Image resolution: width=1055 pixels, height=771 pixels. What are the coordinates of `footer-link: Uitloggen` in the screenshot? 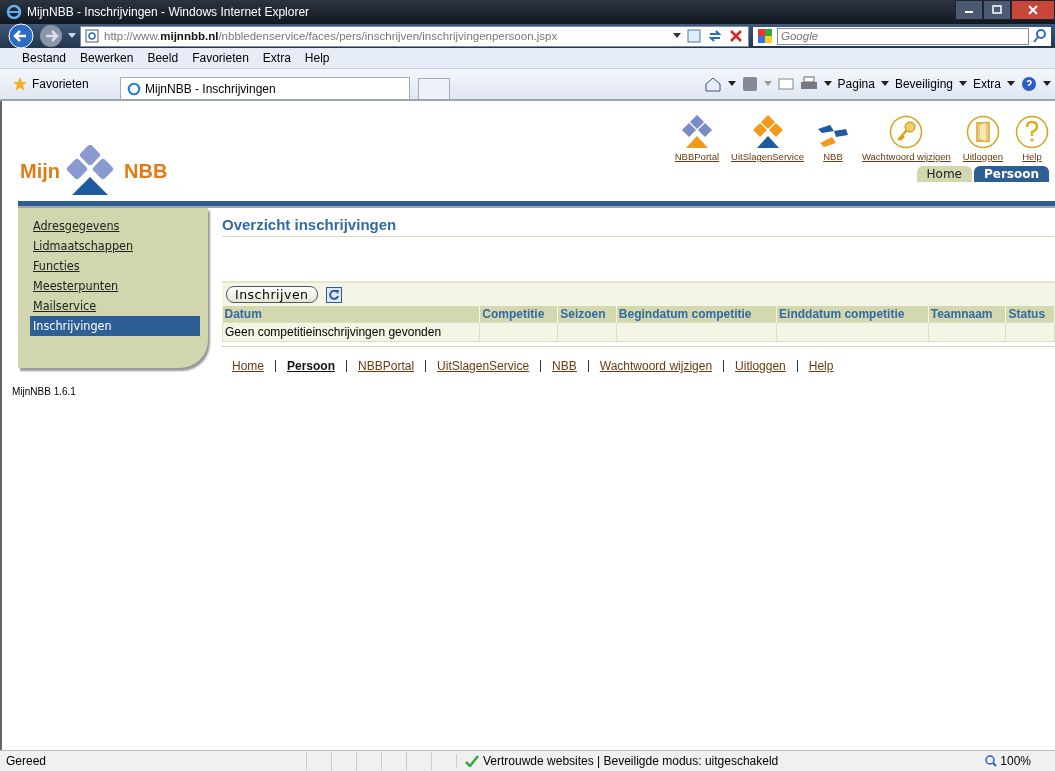 It's located at (760, 366).